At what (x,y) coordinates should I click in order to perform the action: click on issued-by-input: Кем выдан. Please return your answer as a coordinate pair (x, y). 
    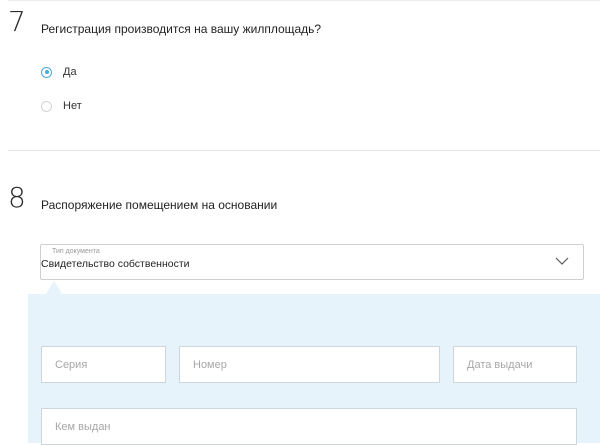
    Looking at the image, I should click on (309, 426).